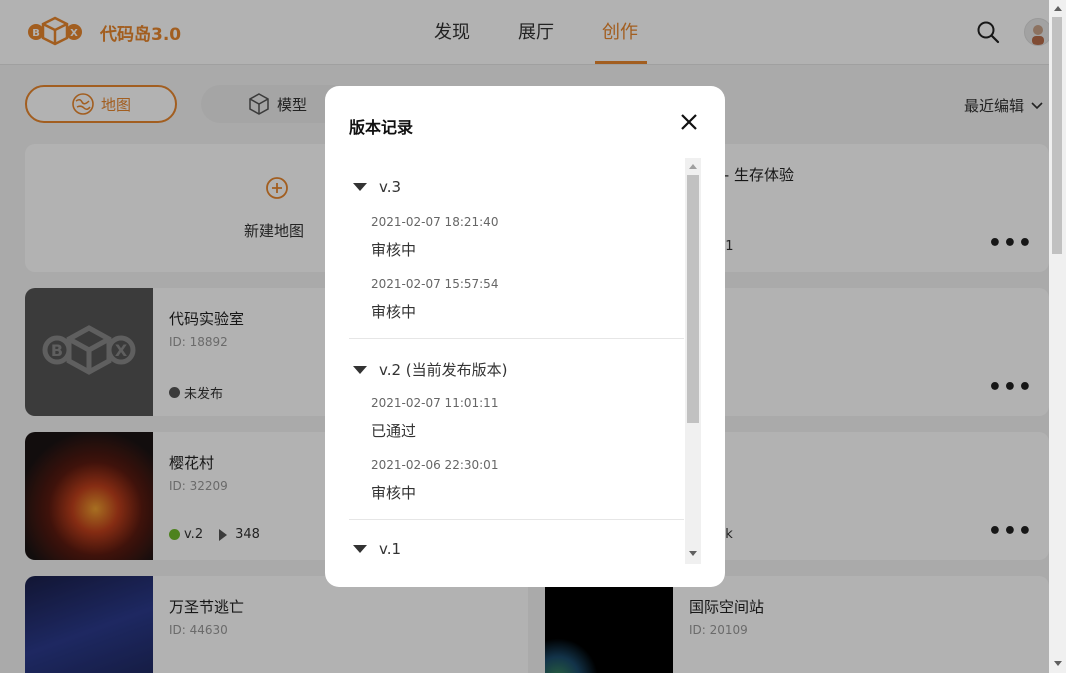 This screenshot has width=1066, height=673. Describe the element at coordinates (435, 465) in the screenshot. I see `record-time: 2021-02-06 22:30:01` at that location.